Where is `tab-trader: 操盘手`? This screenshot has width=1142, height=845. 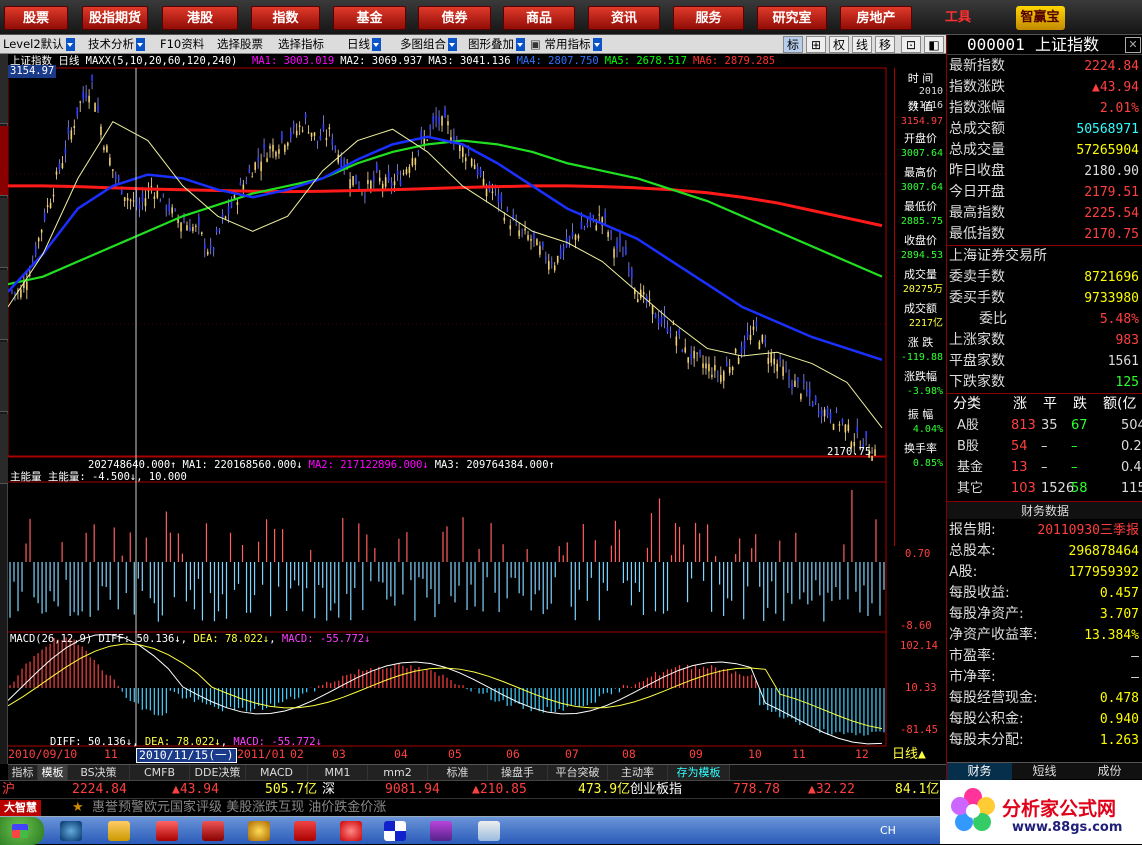 tab-trader: 操盘手 is located at coordinates (518, 773).